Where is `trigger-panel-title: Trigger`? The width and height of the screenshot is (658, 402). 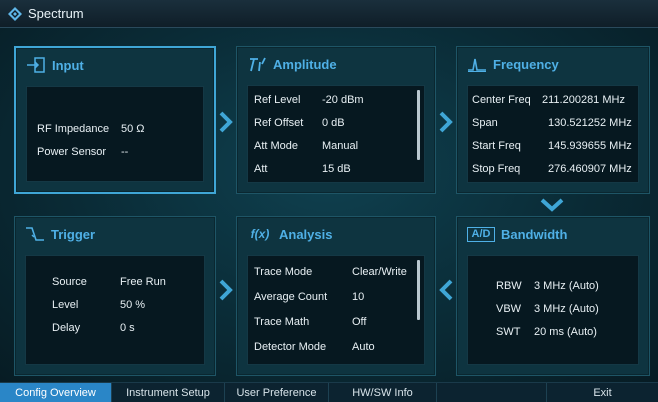
trigger-panel-title: Trigger is located at coordinates (73, 234).